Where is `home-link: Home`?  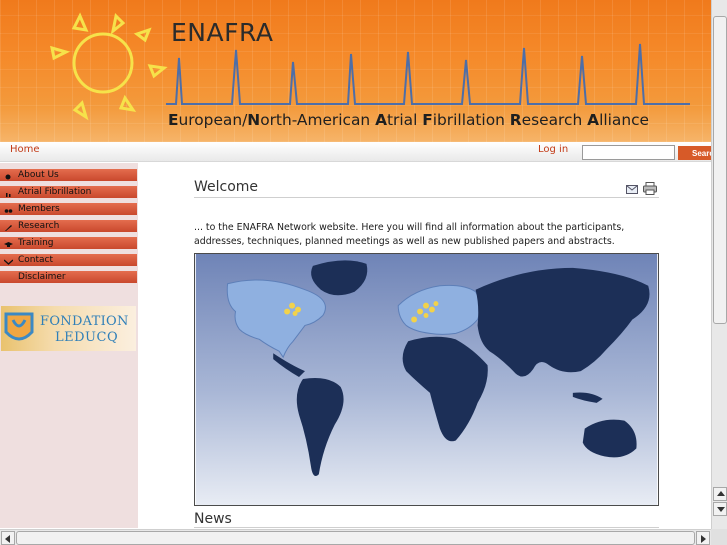 home-link: Home is located at coordinates (25, 149).